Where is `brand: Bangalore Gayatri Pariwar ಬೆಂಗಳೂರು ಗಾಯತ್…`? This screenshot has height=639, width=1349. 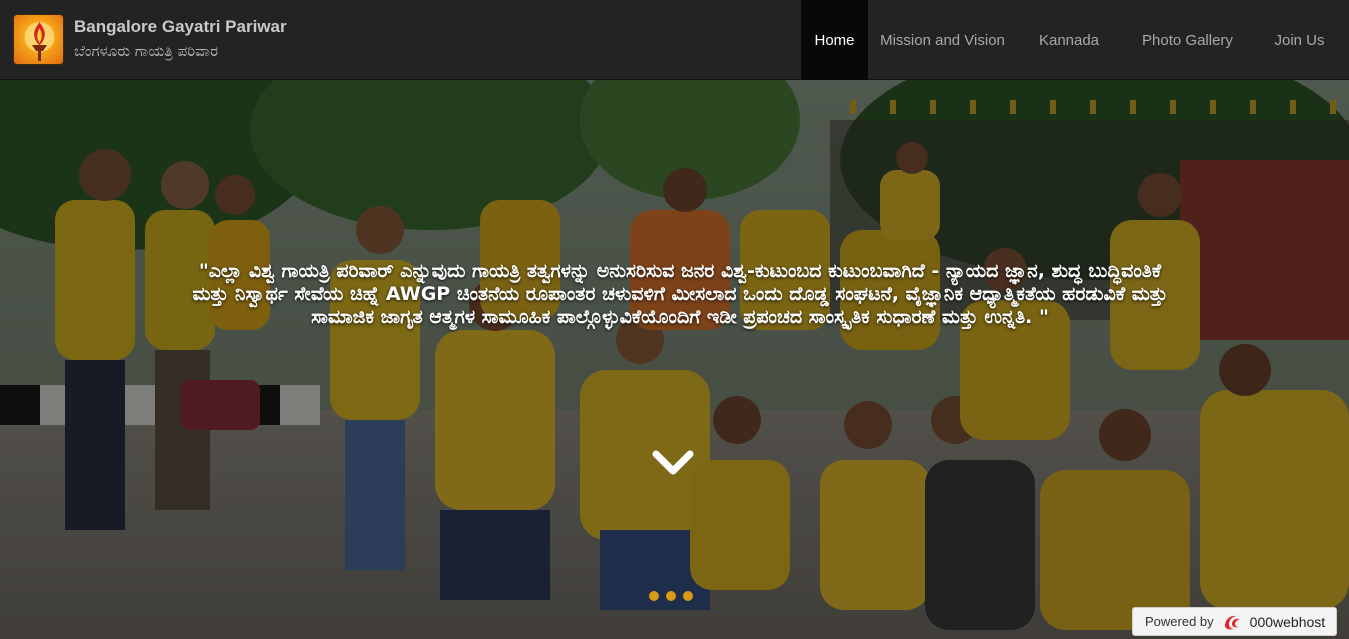
brand: Bangalore Gayatri Pariwar ಬೆಂಗಳೂರು ಗಾಯತ್… is located at coordinates (150, 39).